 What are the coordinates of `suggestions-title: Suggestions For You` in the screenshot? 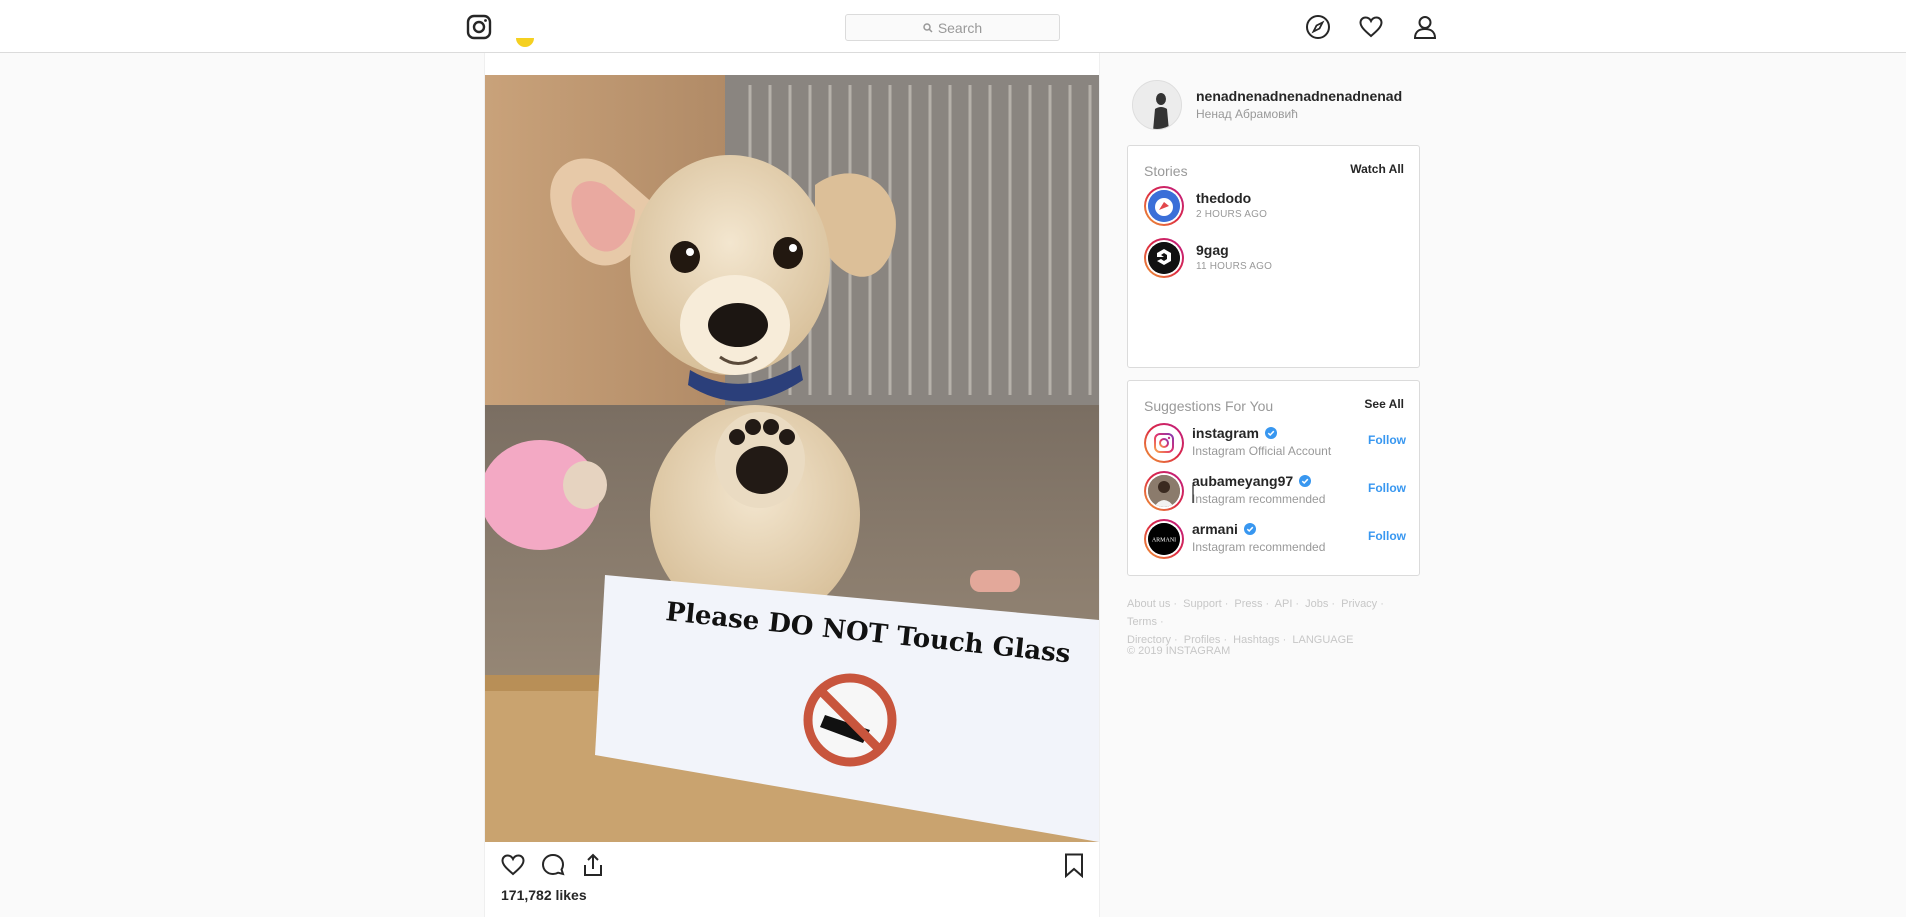 It's located at (1209, 406).